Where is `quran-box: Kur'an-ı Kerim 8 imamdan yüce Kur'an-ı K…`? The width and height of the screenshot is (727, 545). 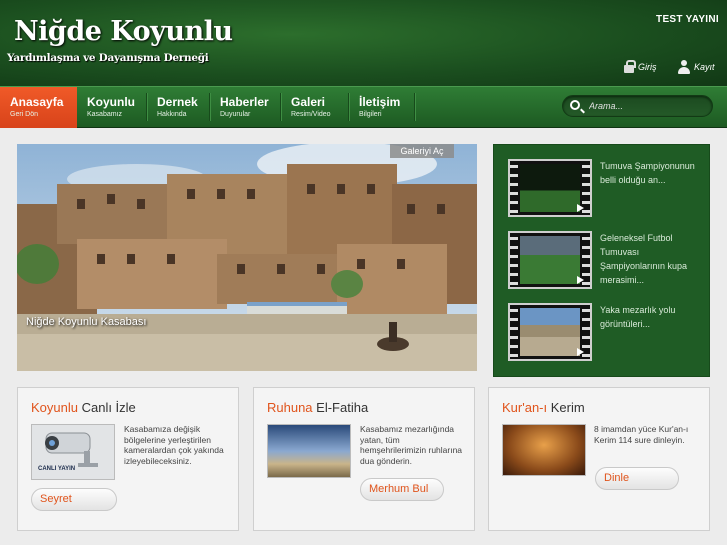
quran-box: Kur'an-ı Kerim 8 imamdan yüce Kur'an-ı K… is located at coordinates (599, 459).